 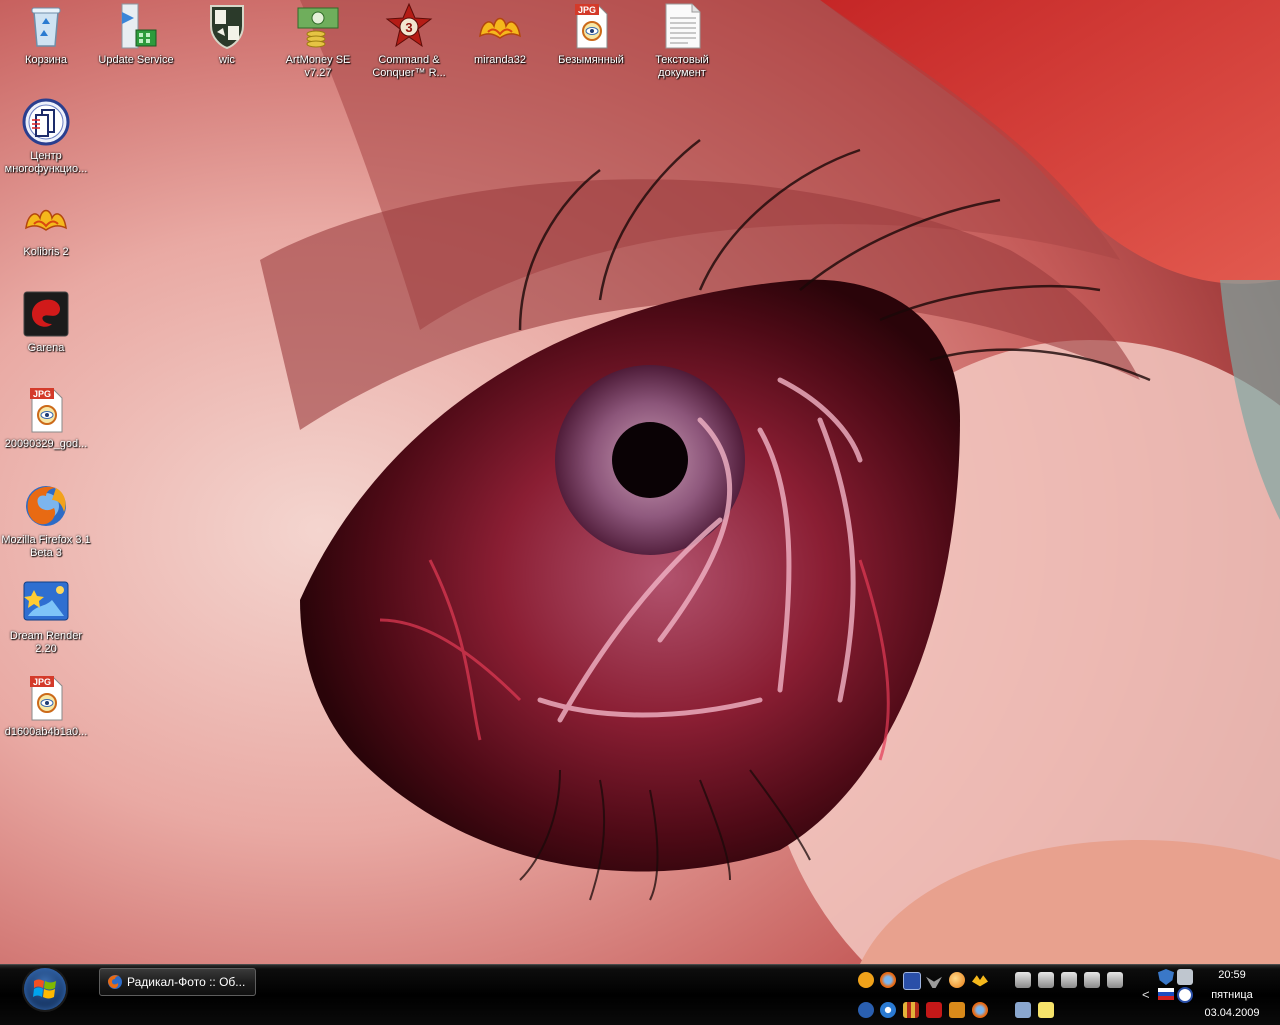 I want to click on artmoney-icon: ArtMoney SE v7.27, so click(x=318, y=41).